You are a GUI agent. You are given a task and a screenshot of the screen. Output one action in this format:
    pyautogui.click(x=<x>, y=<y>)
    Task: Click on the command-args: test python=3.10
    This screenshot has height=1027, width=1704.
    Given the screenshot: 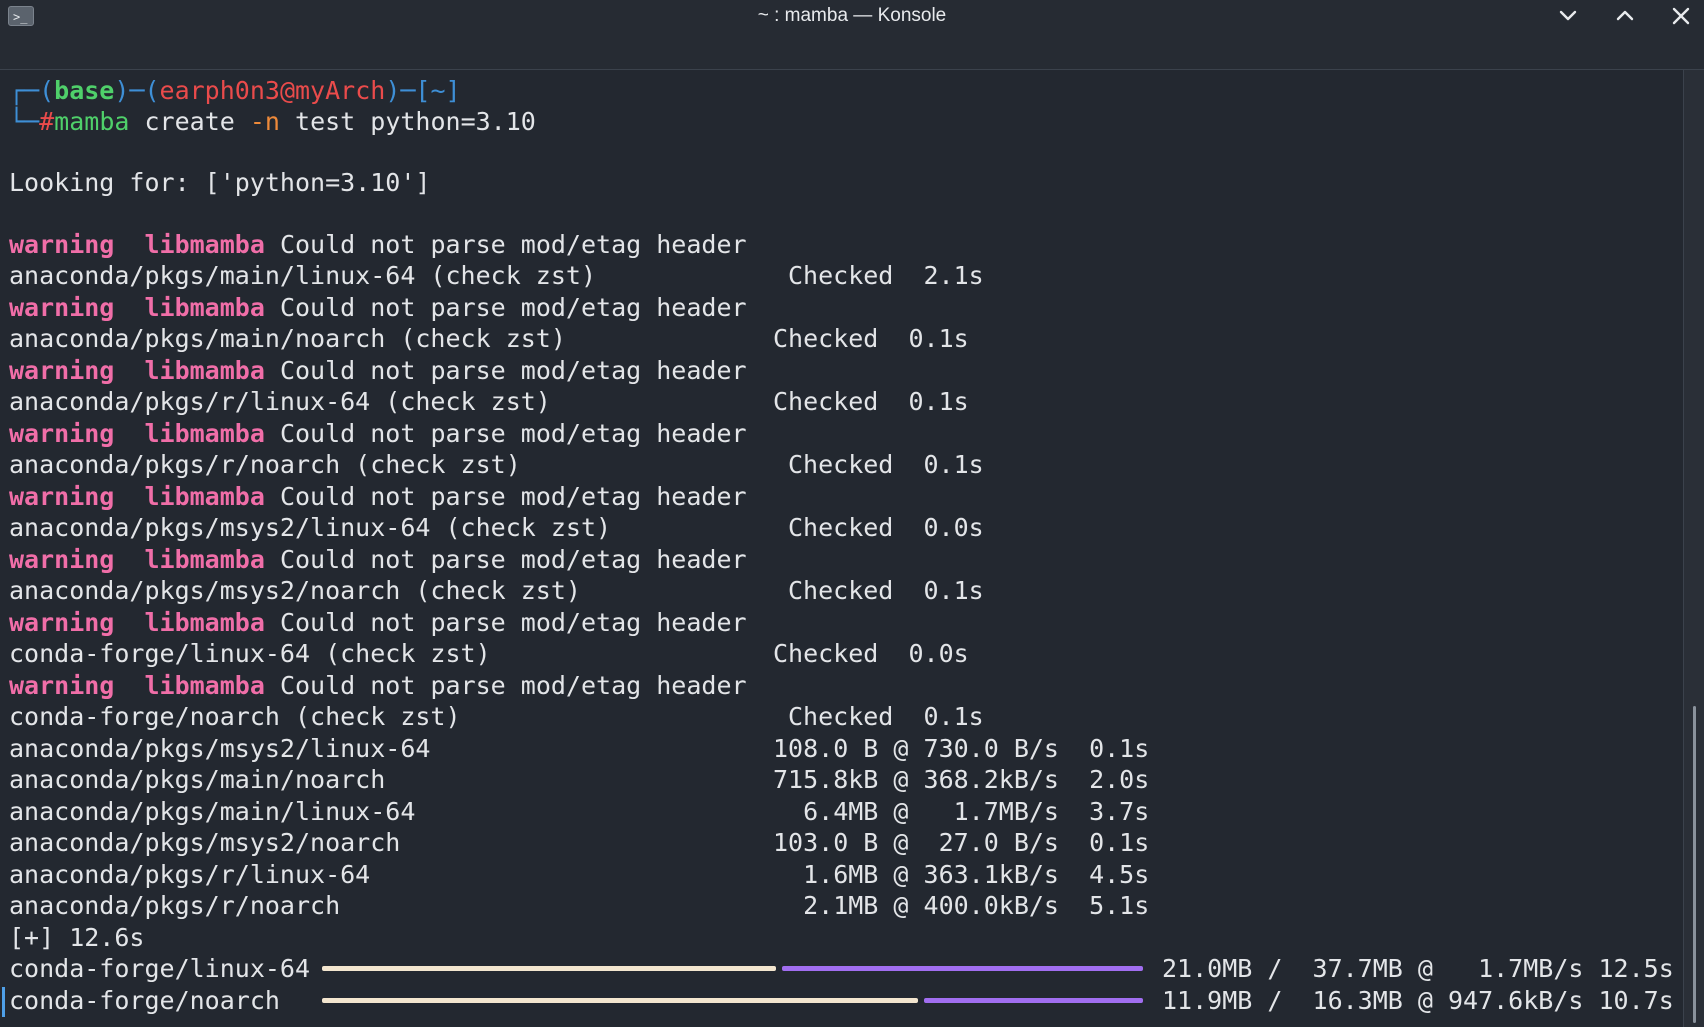 What is the action you would take?
    pyautogui.click(x=407, y=121)
    